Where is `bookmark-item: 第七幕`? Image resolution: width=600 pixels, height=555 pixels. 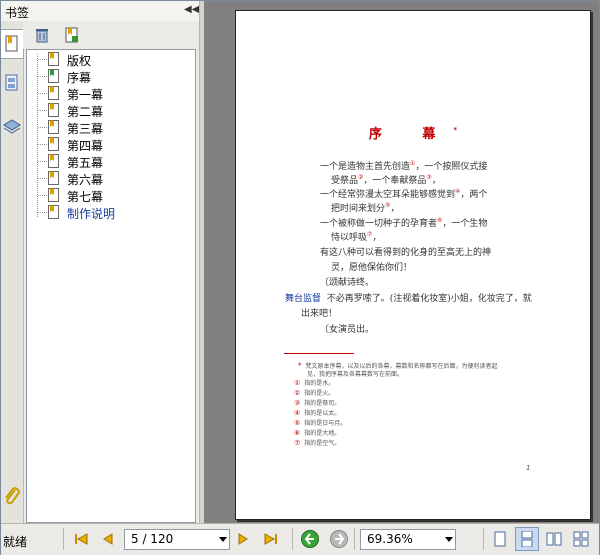
bookmark-item: 第七幕 is located at coordinates (107, 195).